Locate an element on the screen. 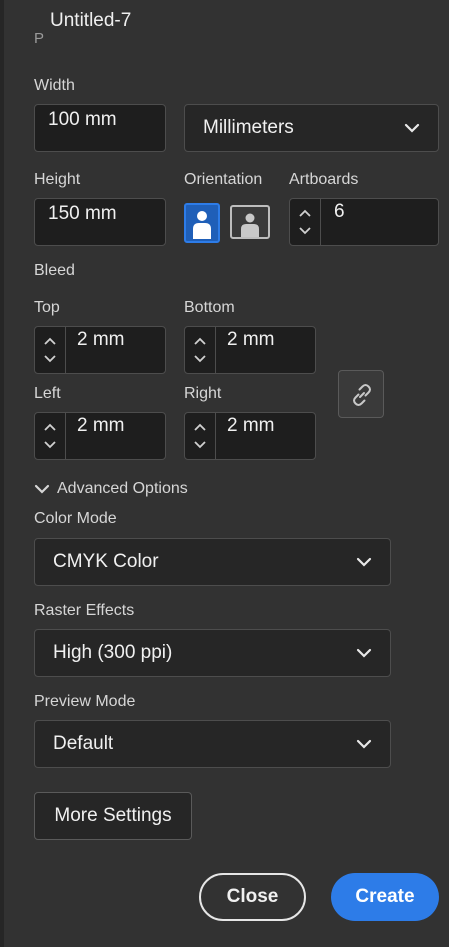 This screenshot has height=947, width=449. more-settings-button: More Settings is located at coordinates (113, 816).